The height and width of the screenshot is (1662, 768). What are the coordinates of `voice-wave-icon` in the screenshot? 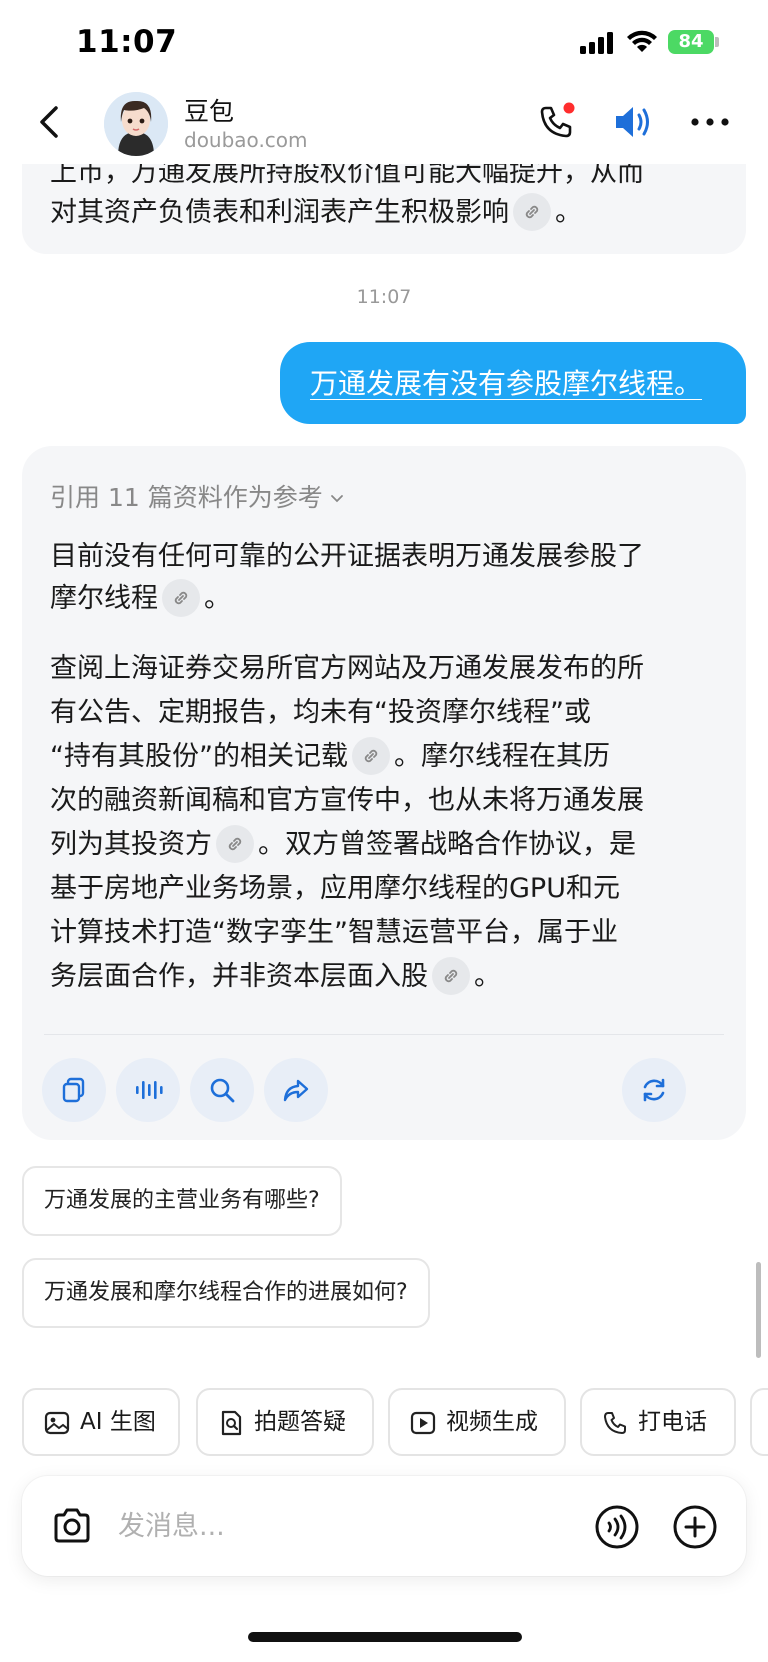 It's located at (149, 1090).